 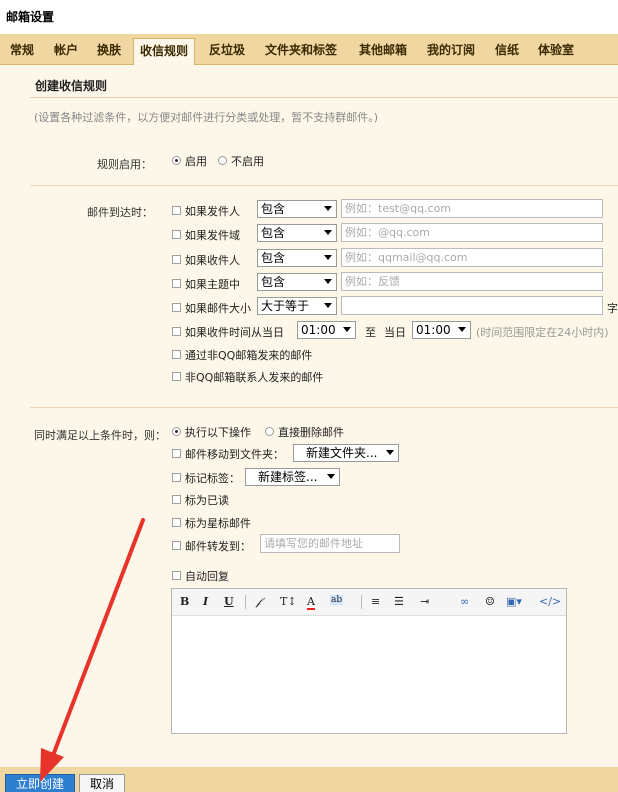 I want to click on sender-domain-label: 如果发件域, so click(x=212, y=235).